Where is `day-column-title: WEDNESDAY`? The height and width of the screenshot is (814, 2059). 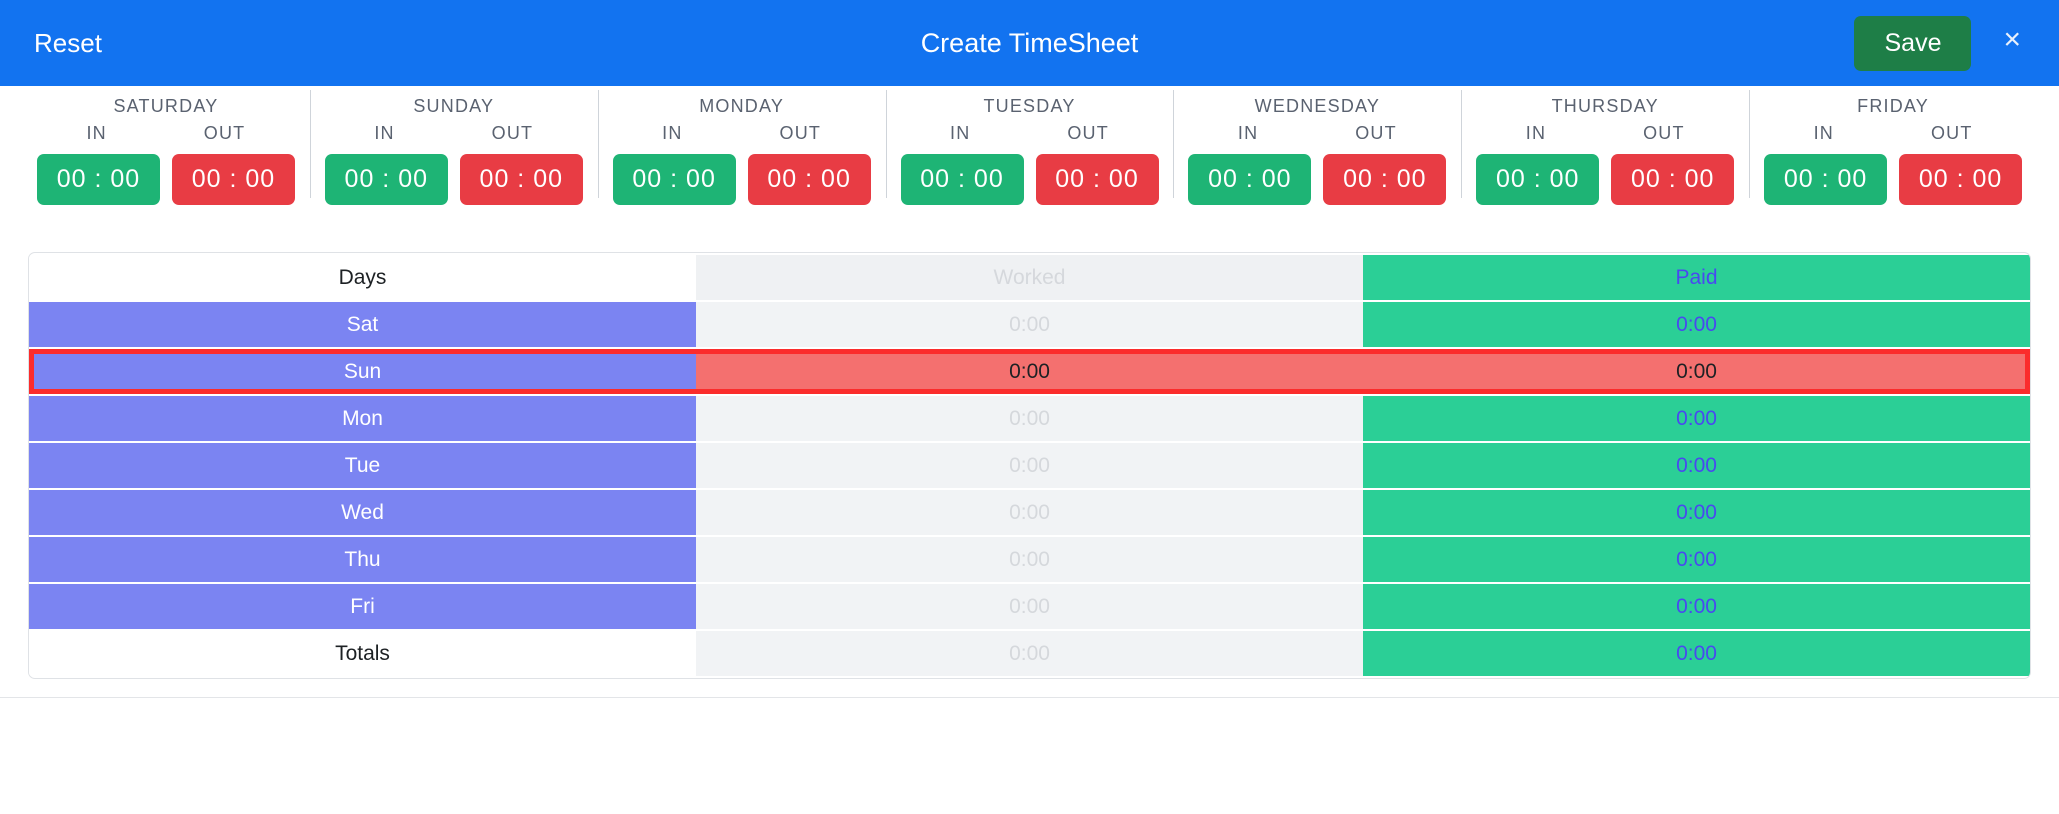
day-column-title: WEDNESDAY is located at coordinates (1317, 106).